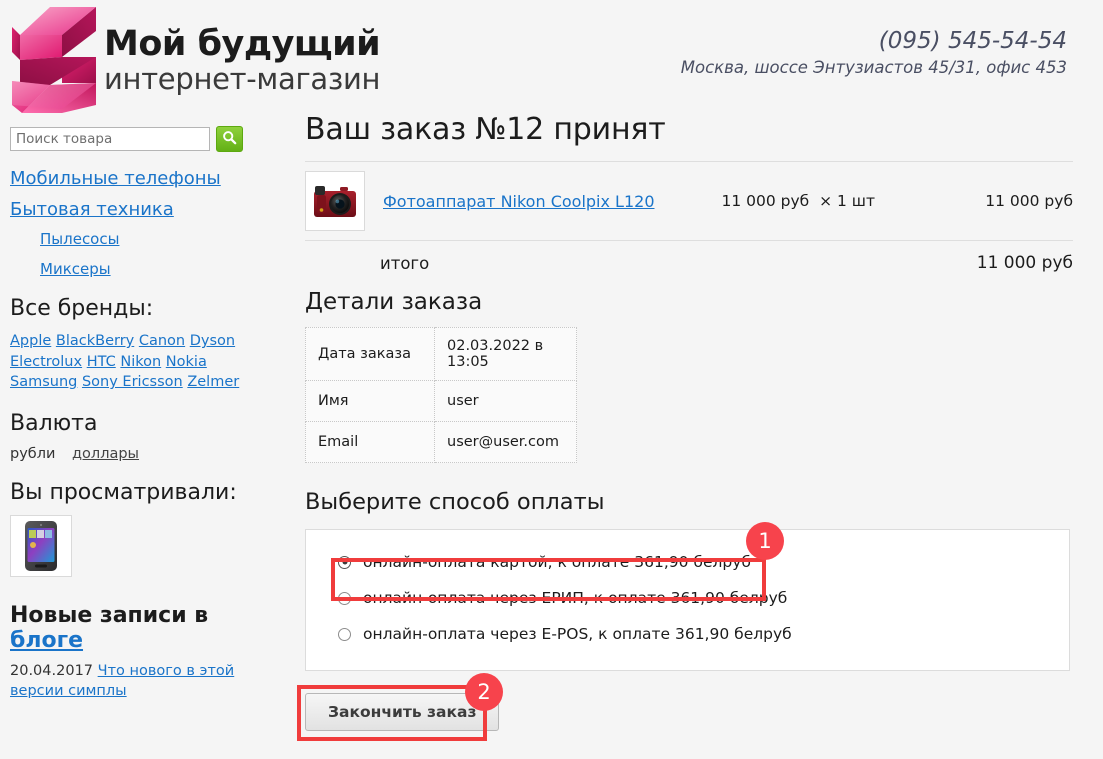 Image resolution: width=1103 pixels, height=759 pixels. What do you see at coordinates (101, 362) in the screenshot?
I see `brand-link-htc: HTC` at bounding box center [101, 362].